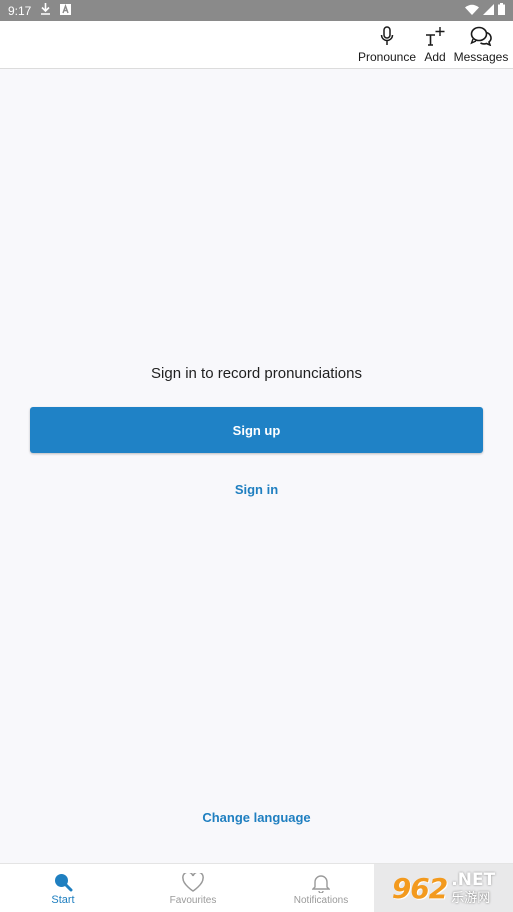  I want to click on change-language-link: Change language, so click(256, 817).